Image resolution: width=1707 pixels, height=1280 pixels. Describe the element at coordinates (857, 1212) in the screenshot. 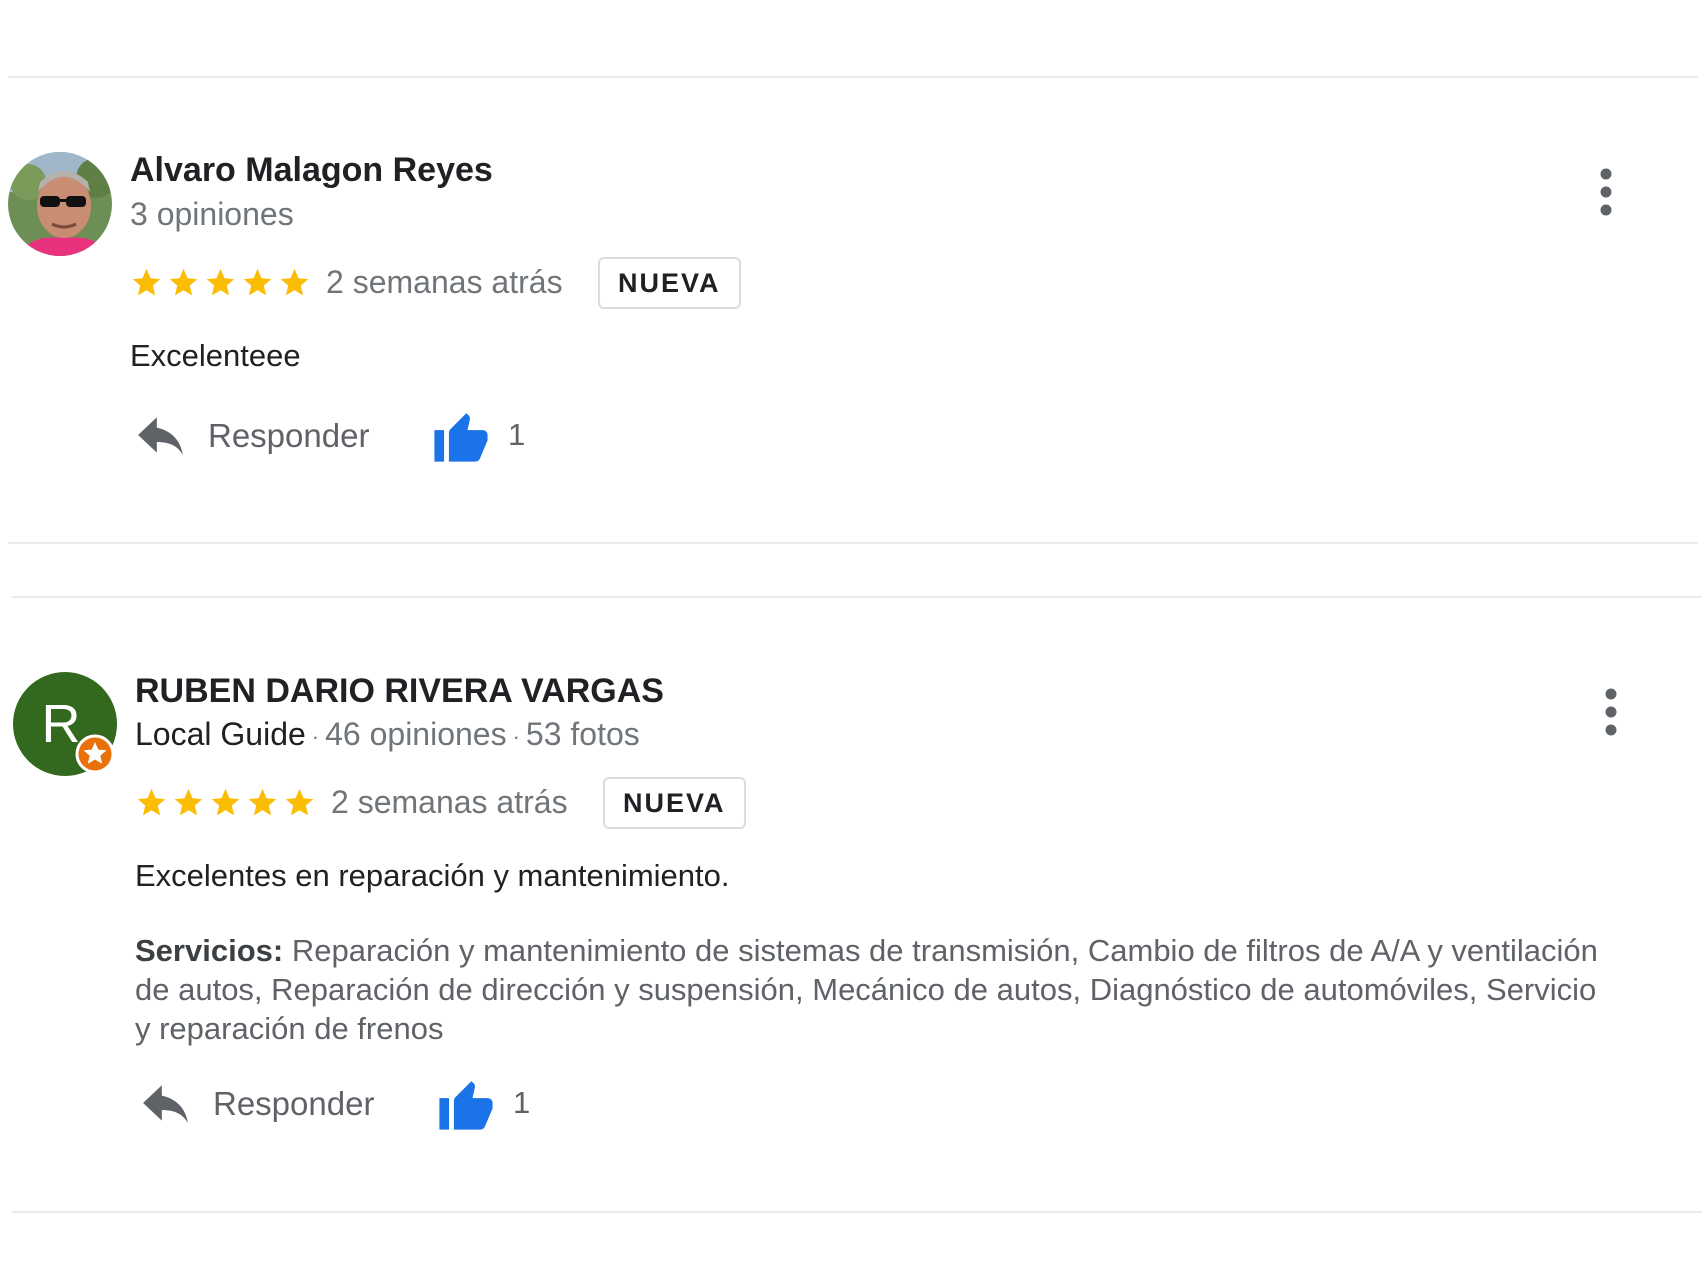

I see `divider` at that location.